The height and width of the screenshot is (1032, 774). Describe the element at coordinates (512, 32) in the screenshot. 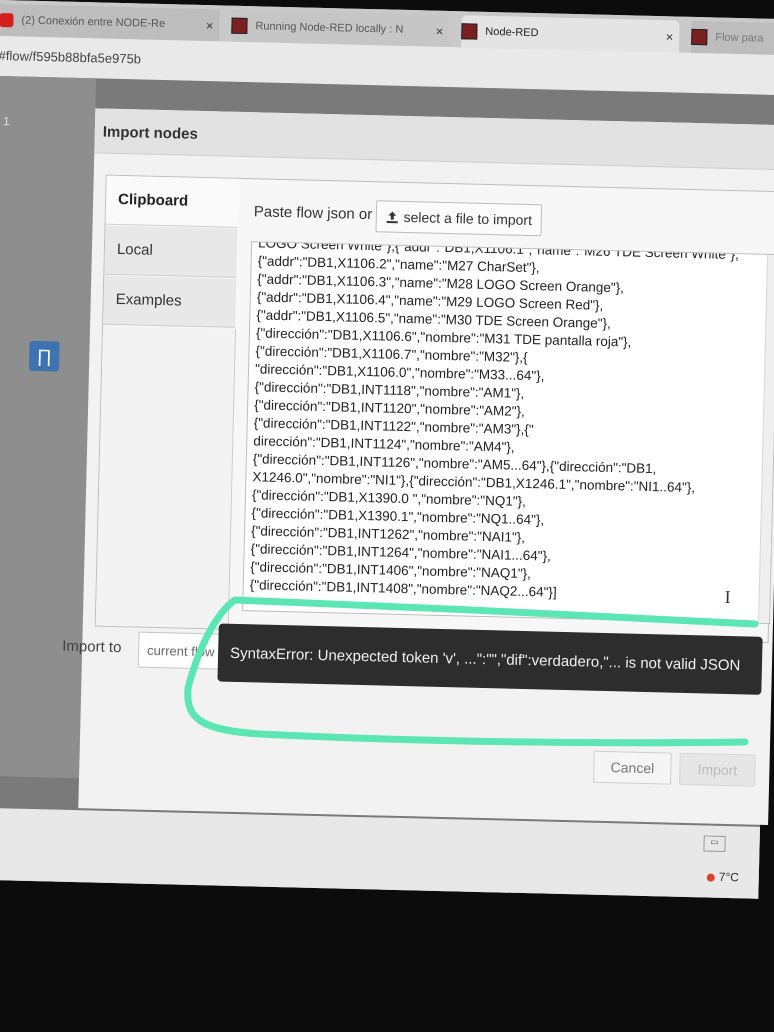

I see `tab-label: Node-RED` at that location.